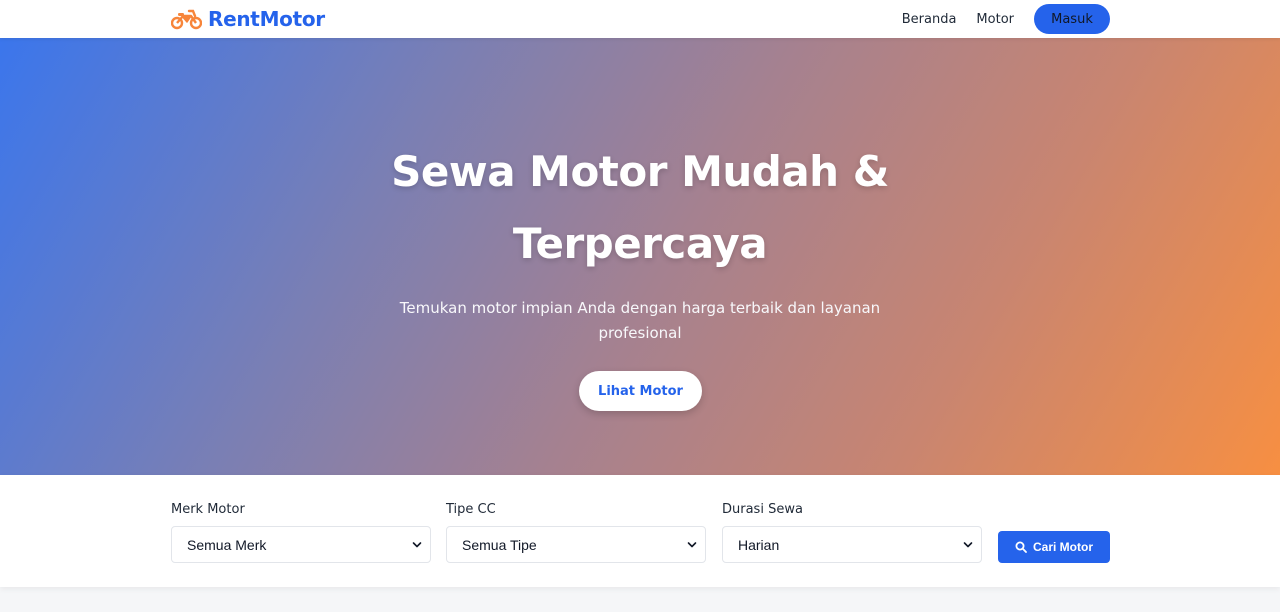 This screenshot has height=612, width=1280. I want to click on duration-filter-label: Durasi Sewa, so click(762, 509).